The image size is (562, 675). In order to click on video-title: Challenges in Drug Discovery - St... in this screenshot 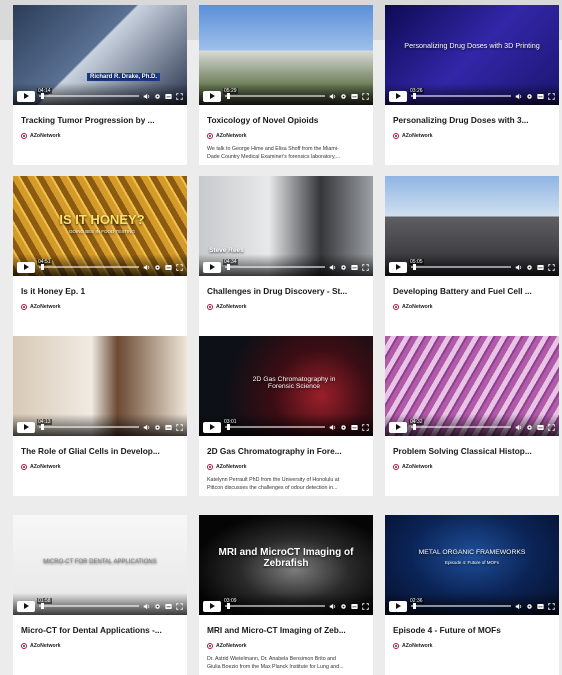, I will do `click(287, 291)`.